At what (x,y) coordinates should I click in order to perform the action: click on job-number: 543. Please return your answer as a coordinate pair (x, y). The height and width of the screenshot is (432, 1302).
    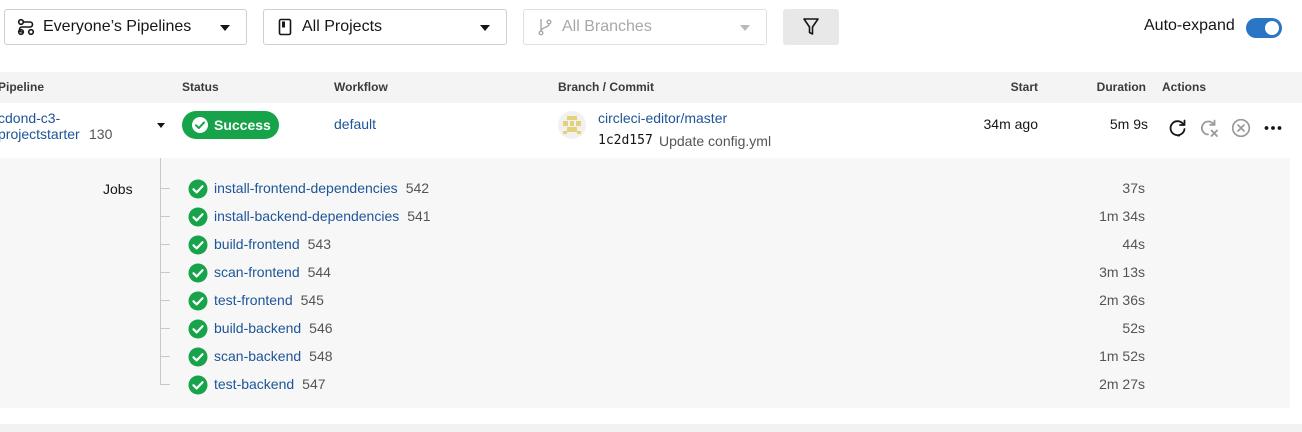
    Looking at the image, I should click on (319, 244).